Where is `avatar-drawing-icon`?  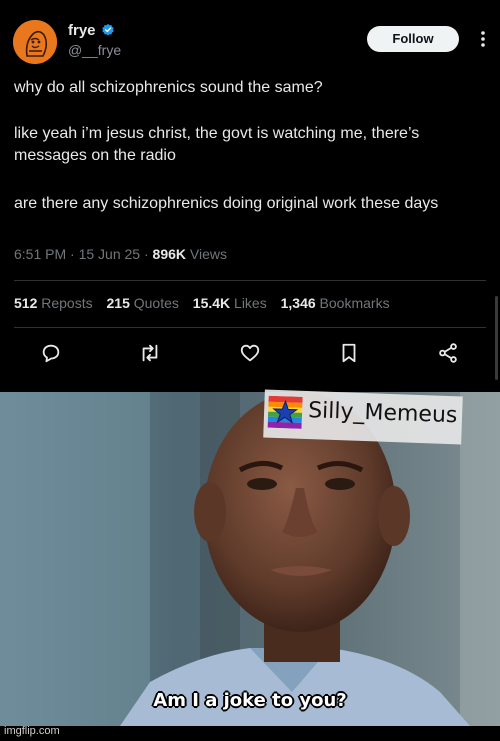
avatar-drawing-icon is located at coordinates (35, 42).